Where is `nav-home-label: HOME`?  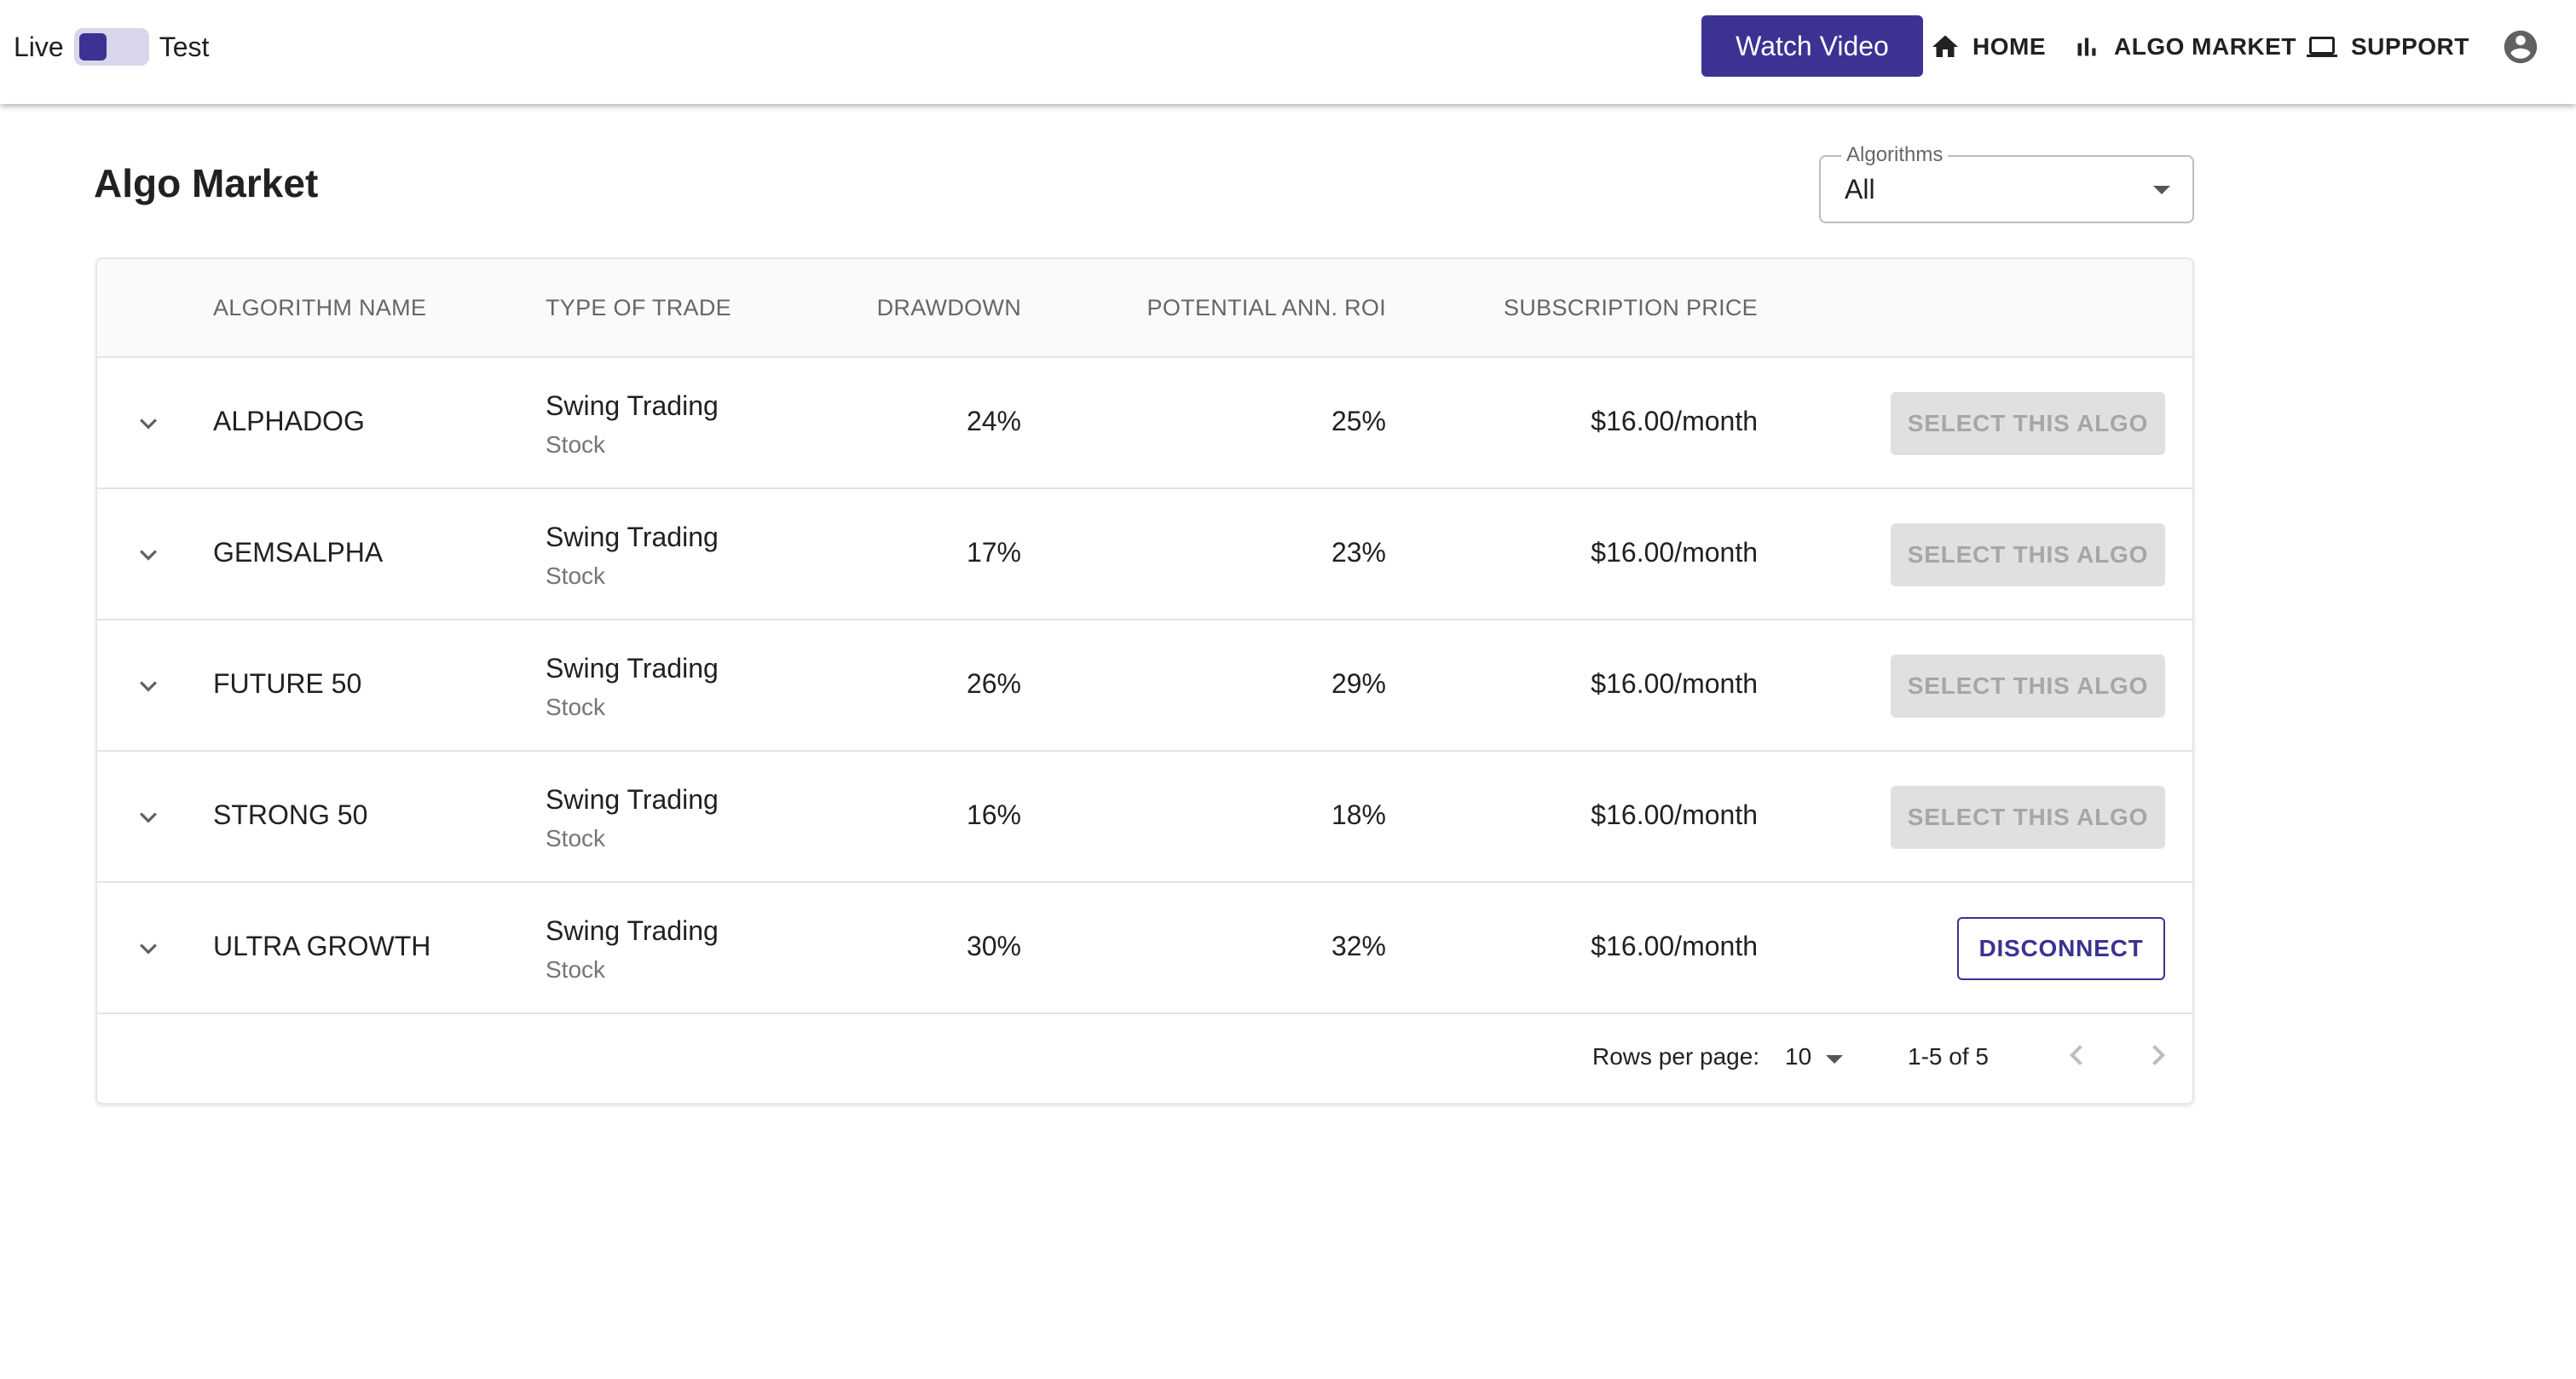
nav-home-label: HOME is located at coordinates (2009, 46).